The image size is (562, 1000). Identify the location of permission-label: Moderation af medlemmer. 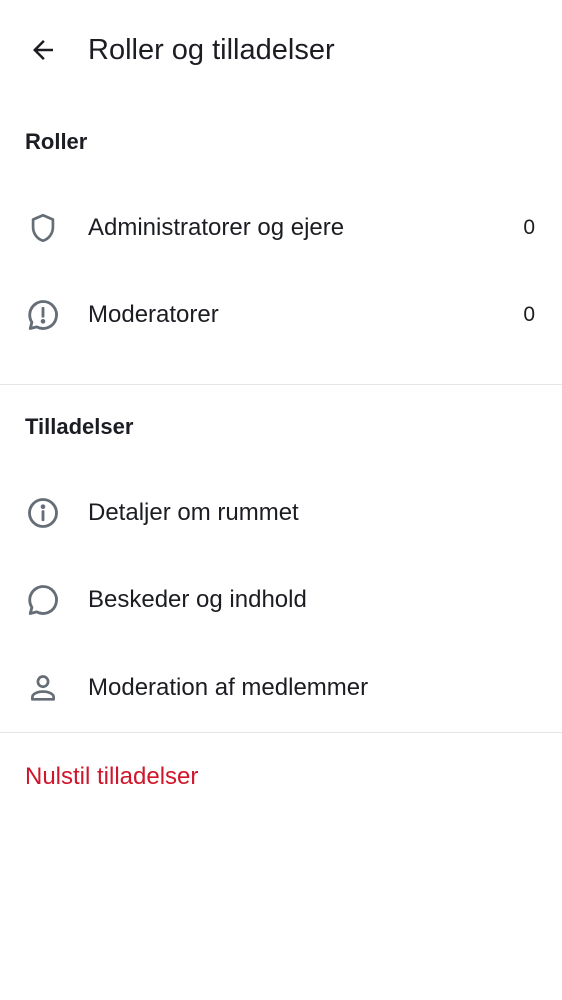
(228, 687).